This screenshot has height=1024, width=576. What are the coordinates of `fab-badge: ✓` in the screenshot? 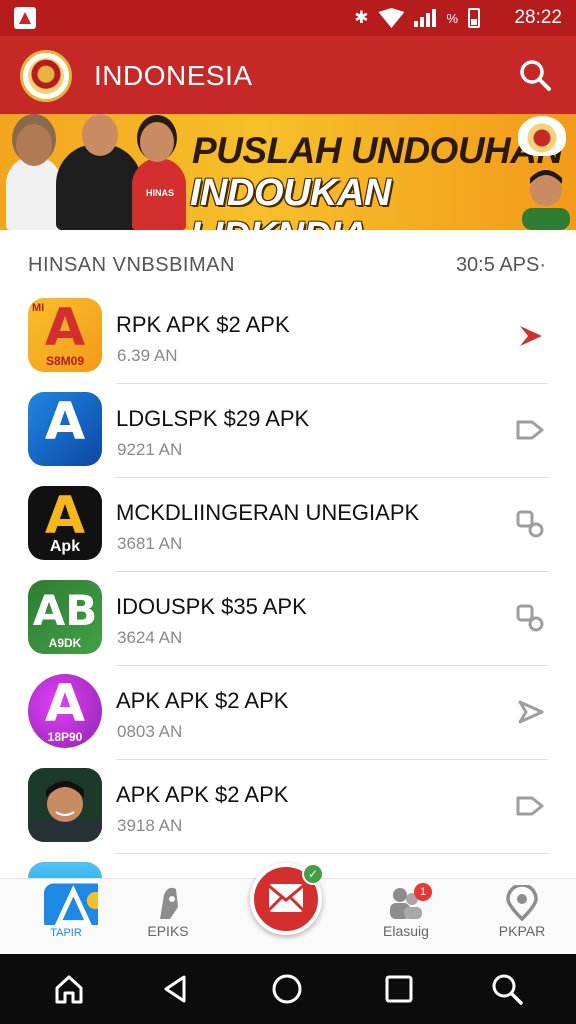 It's located at (313, 874).